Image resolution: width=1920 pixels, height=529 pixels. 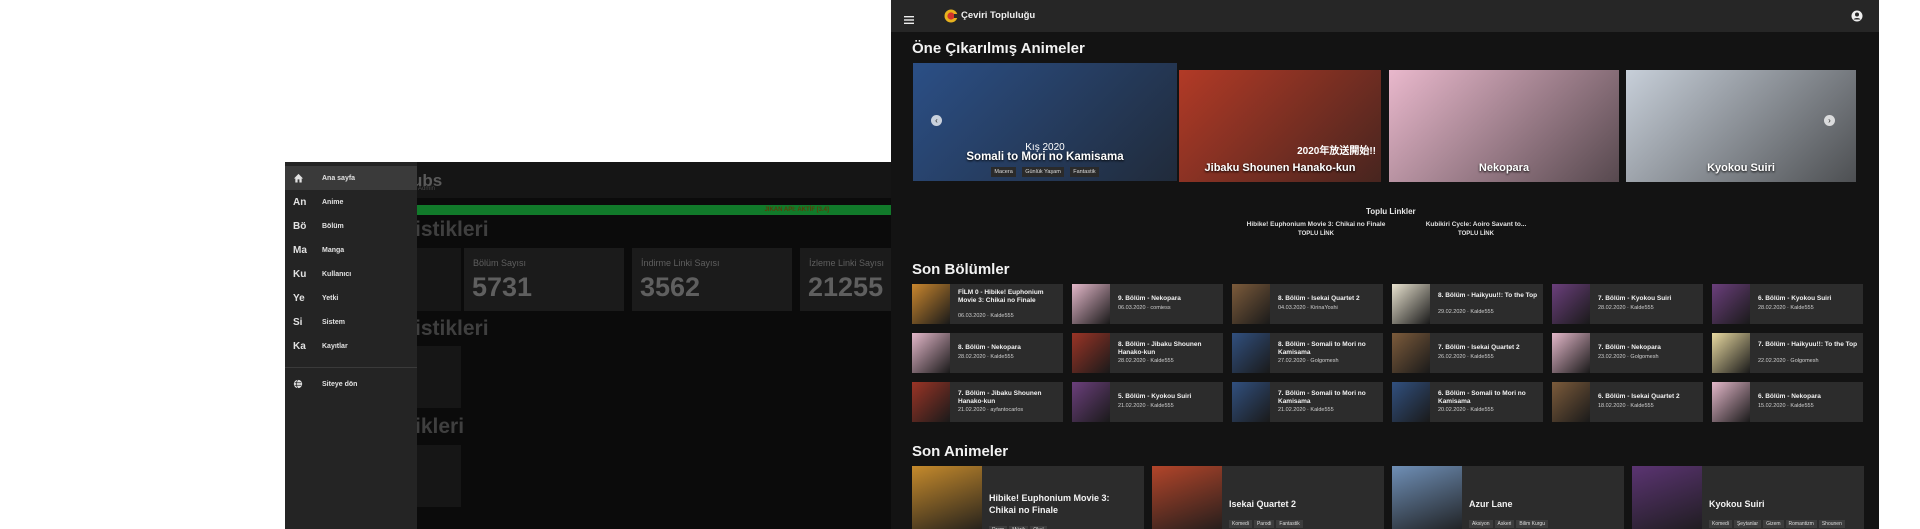 What do you see at coordinates (952, 16) in the screenshot?
I see `site-logo-icon` at bounding box center [952, 16].